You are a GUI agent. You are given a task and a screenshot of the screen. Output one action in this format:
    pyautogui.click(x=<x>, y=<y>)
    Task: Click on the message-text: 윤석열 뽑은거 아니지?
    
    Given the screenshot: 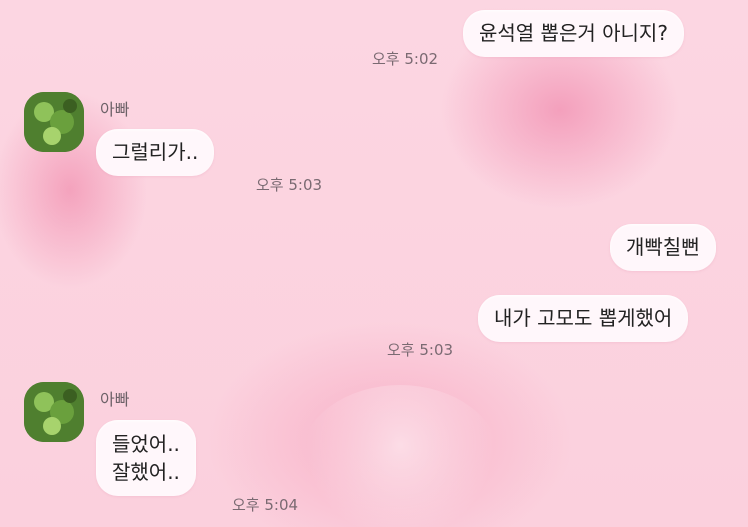 What is the action you would take?
    pyautogui.click(x=573, y=33)
    